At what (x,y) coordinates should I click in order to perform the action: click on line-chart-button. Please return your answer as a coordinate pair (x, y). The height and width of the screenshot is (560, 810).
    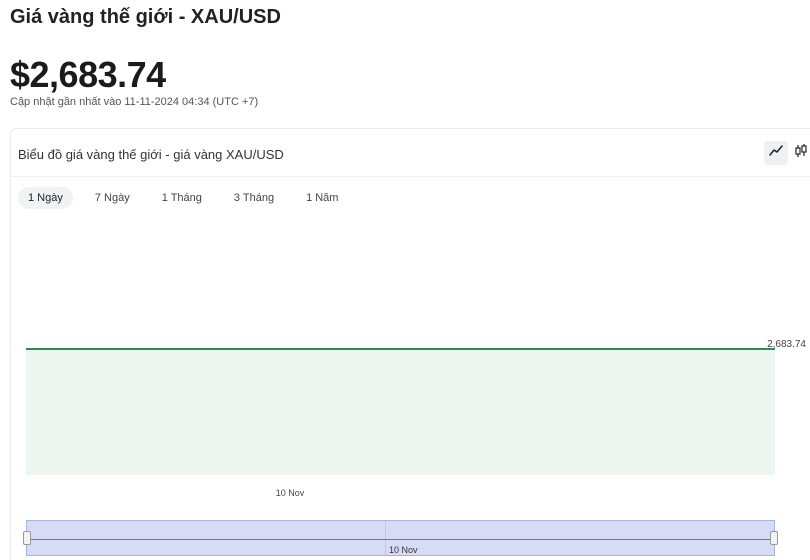
    Looking at the image, I should click on (776, 153).